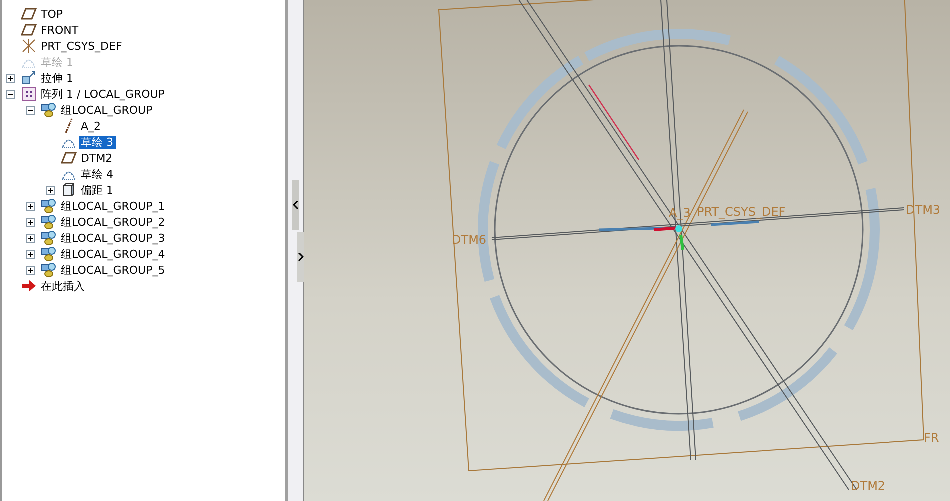  Describe the element at coordinates (63, 286) in the screenshot. I see `tree-item: 在此插入` at that location.